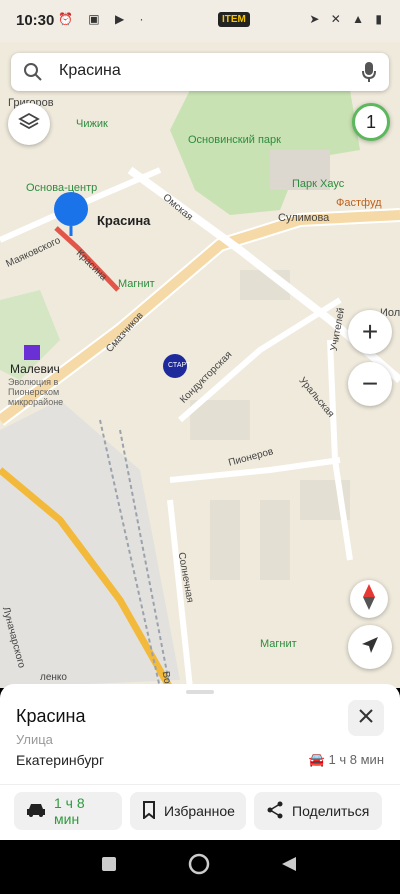  I want to click on route-button-label: 1 ч 8 мин, so click(69, 811).